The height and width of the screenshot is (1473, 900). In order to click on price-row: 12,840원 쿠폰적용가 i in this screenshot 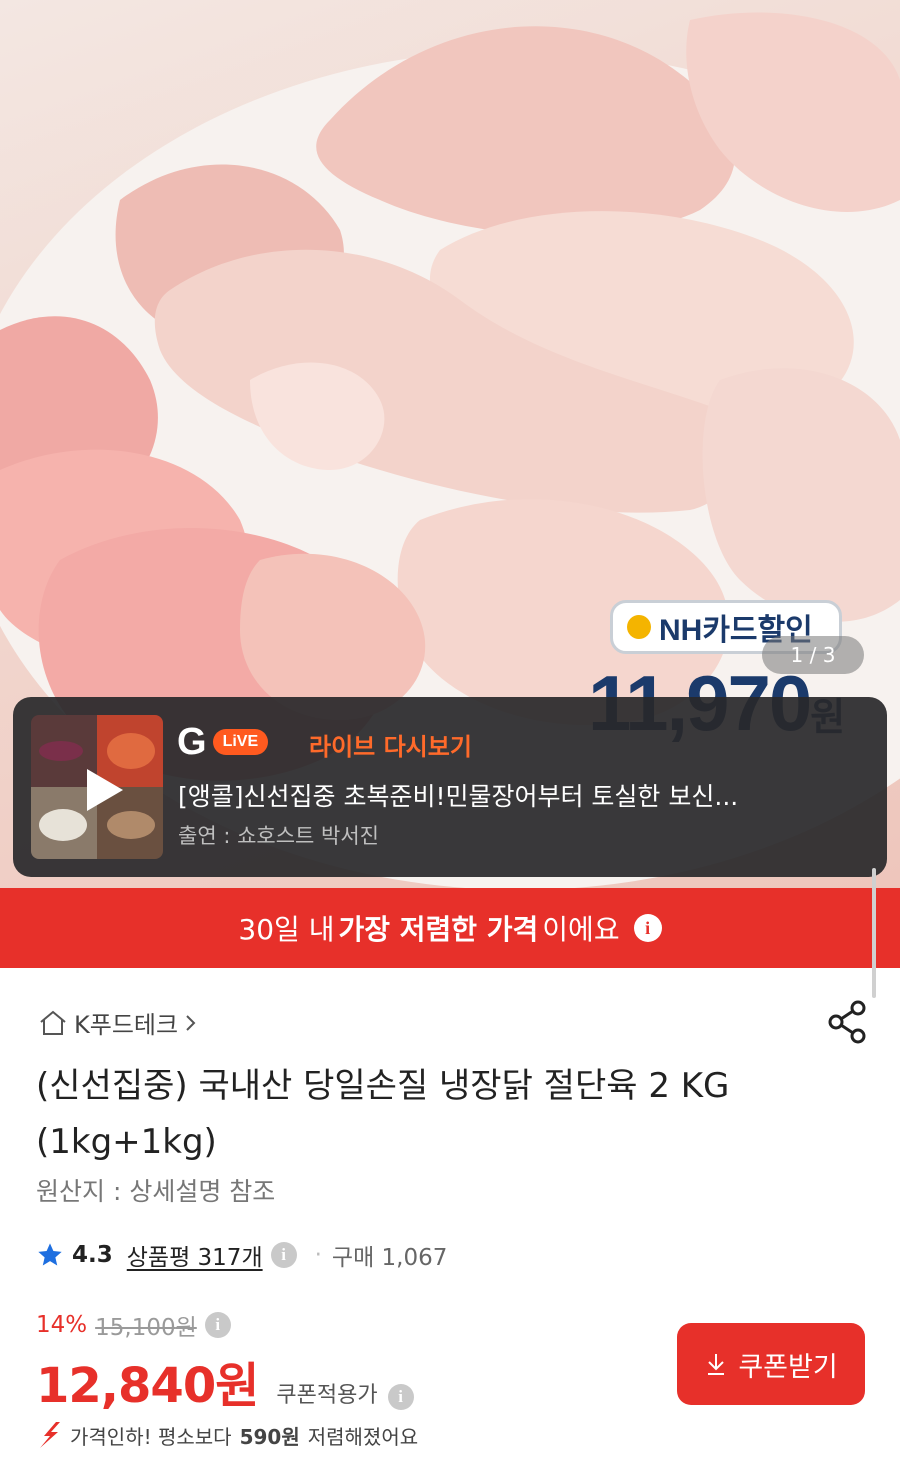, I will do `click(225, 1381)`.